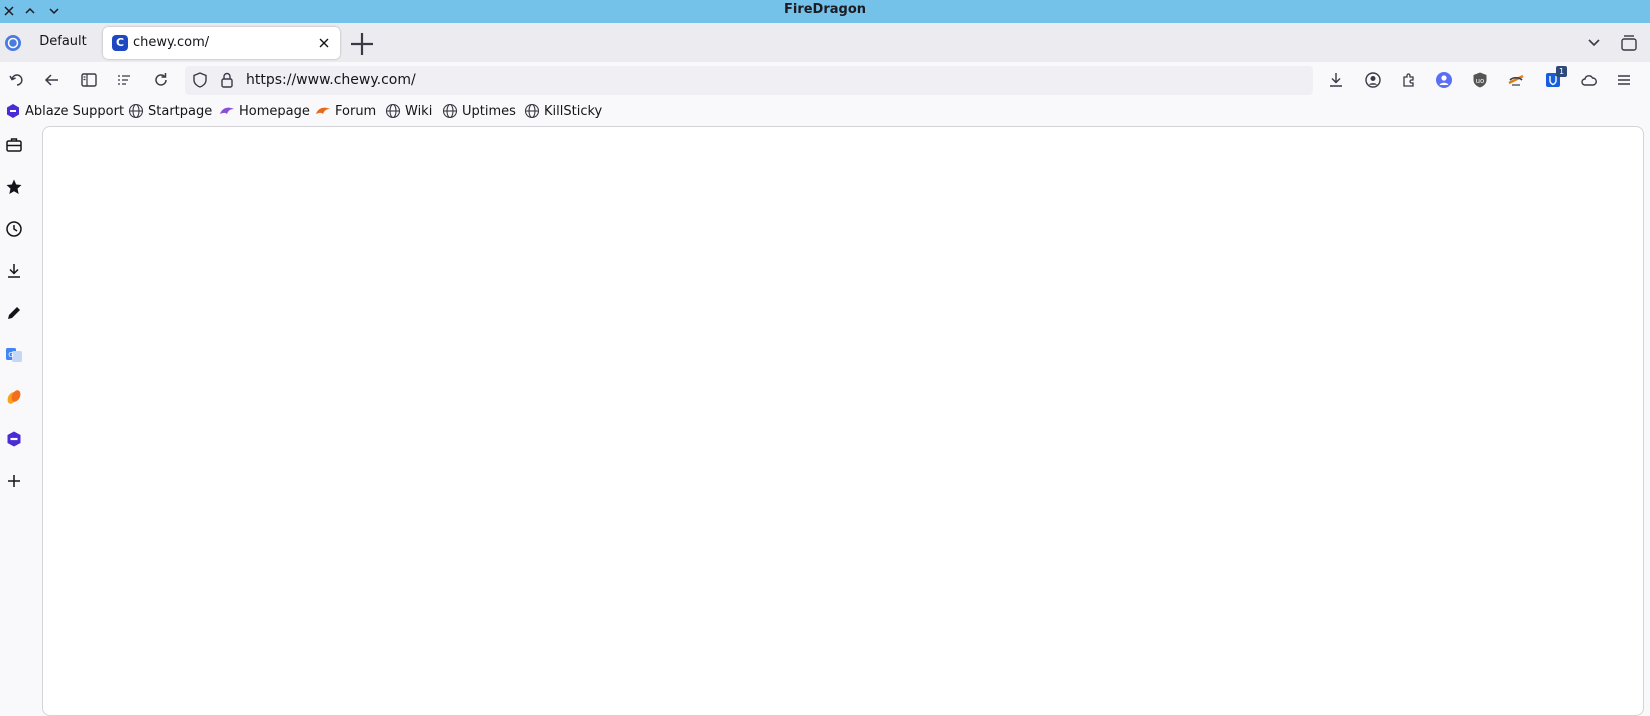  Describe the element at coordinates (14, 439) in the screenshot. I see `sidebar-ablaze-icon` at that location.